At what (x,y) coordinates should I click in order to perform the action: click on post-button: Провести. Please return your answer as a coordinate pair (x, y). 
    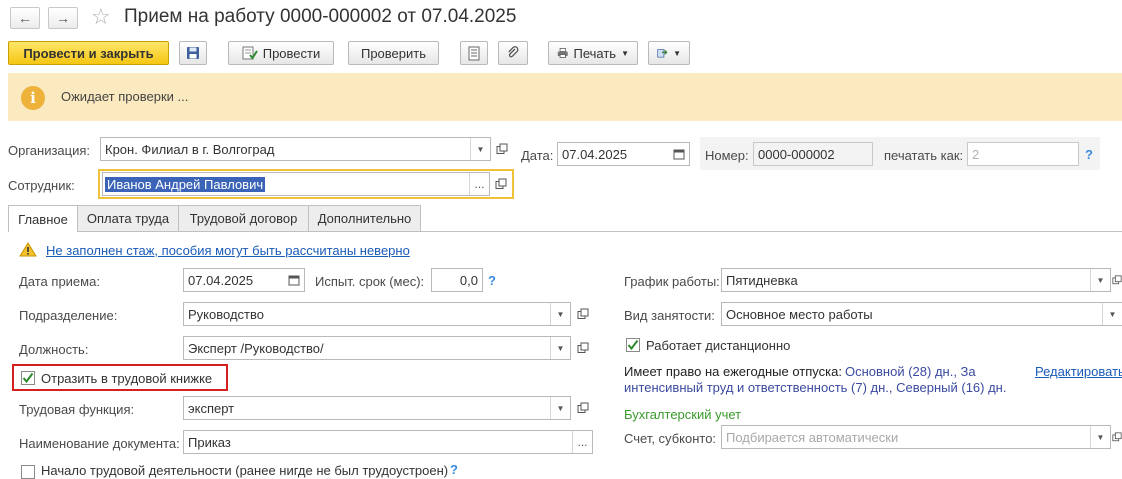
    Looking at the image, I should click on (281, 53).